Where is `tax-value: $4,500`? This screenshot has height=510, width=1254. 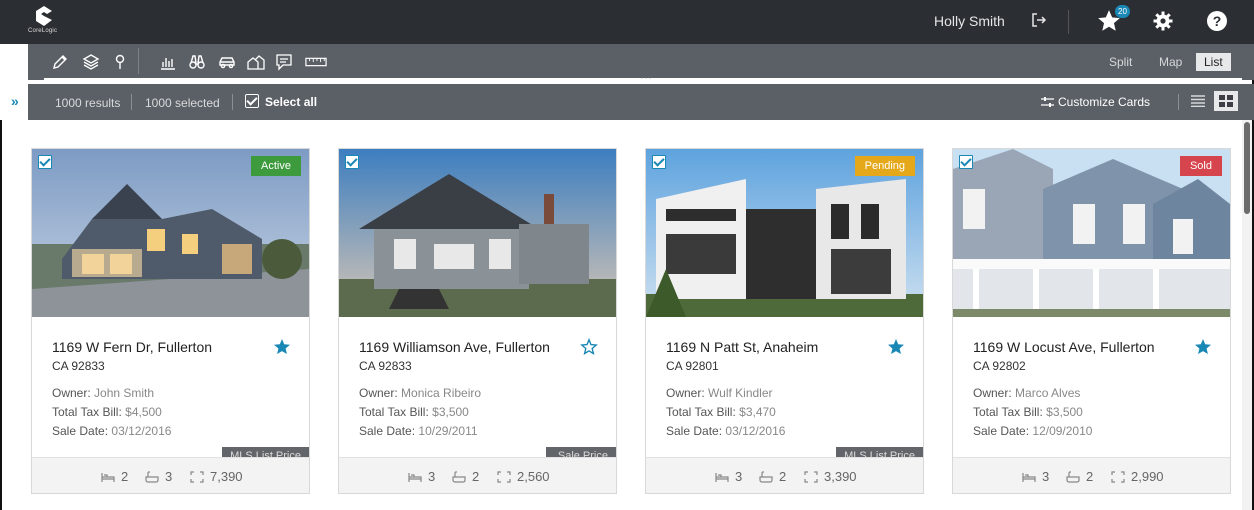 tax-value: $4,500 is located at coordinates (143, 412).